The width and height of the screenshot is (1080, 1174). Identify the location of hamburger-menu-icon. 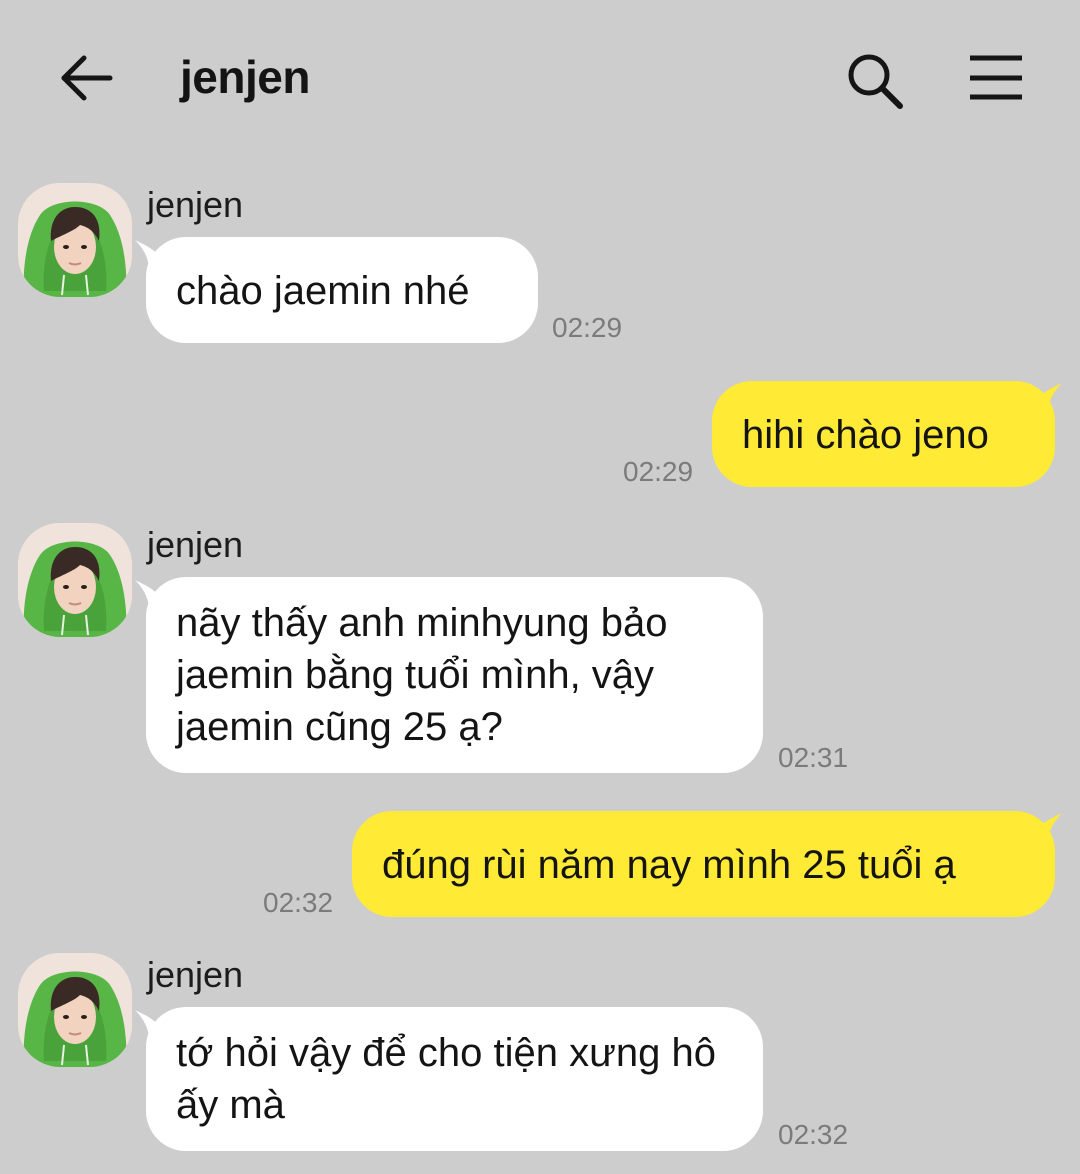
(996, 77).